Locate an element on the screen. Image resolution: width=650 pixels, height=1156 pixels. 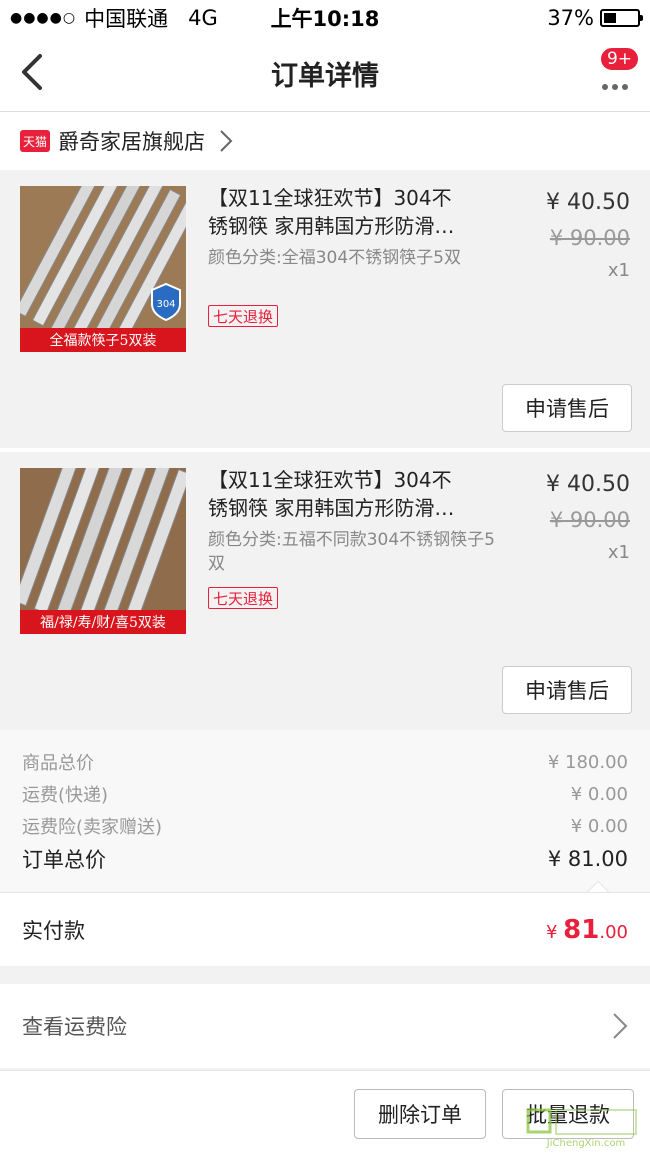
view-insurance-label: 查看运费险 is located at coordinates (74, 1027).